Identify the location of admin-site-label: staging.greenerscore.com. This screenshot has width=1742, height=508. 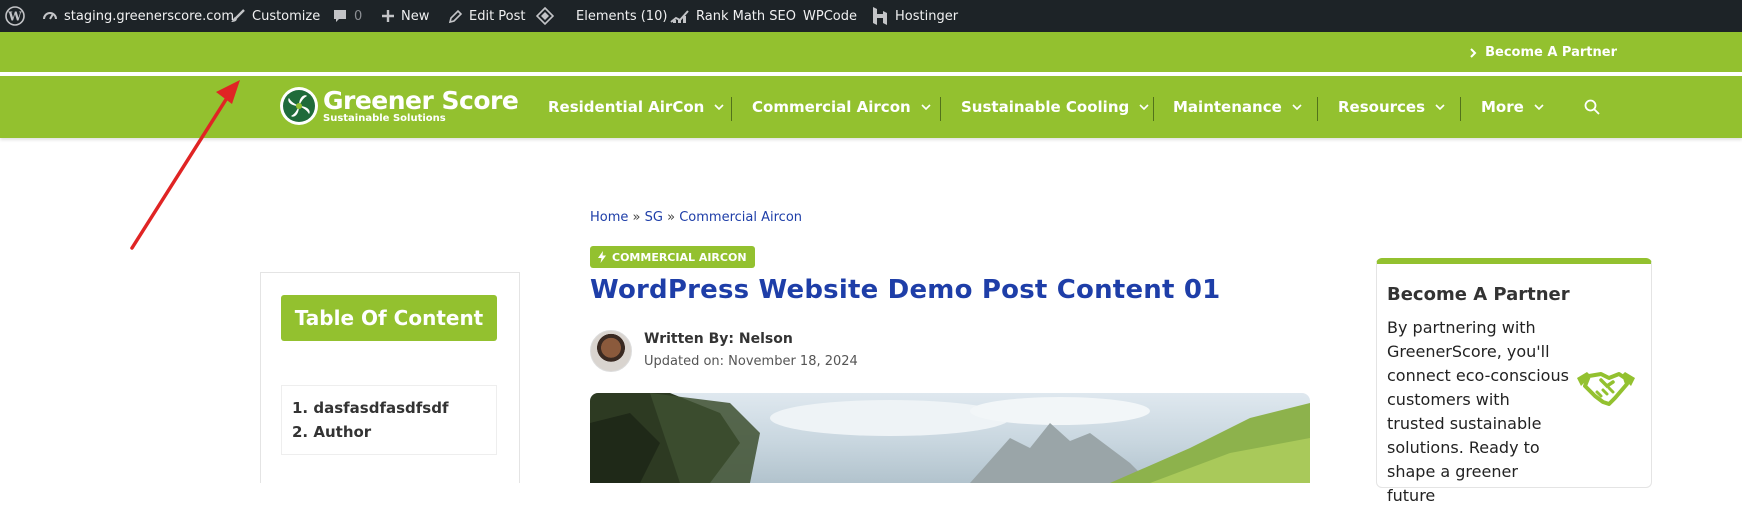
(149, 16).